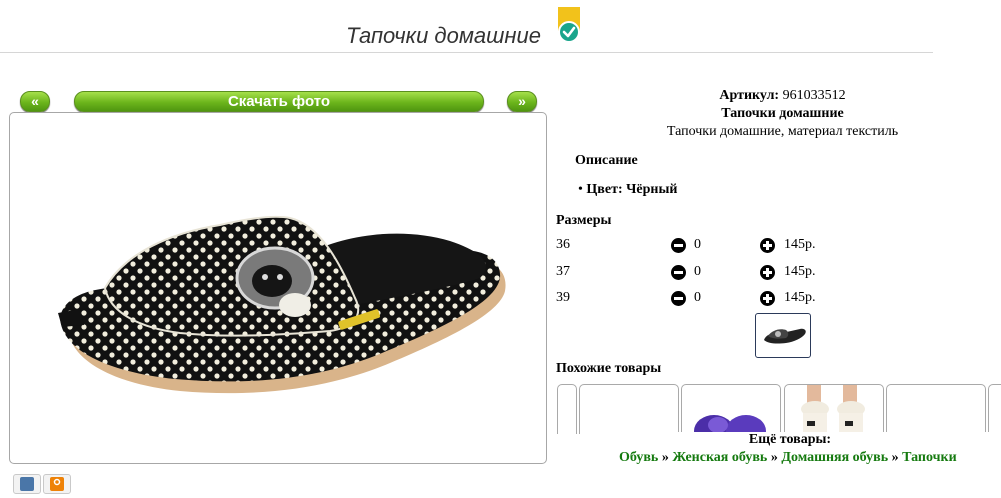  Describe the element at coordinates (563, 271) in the screenshot. I see `size-value: 37` at that location.